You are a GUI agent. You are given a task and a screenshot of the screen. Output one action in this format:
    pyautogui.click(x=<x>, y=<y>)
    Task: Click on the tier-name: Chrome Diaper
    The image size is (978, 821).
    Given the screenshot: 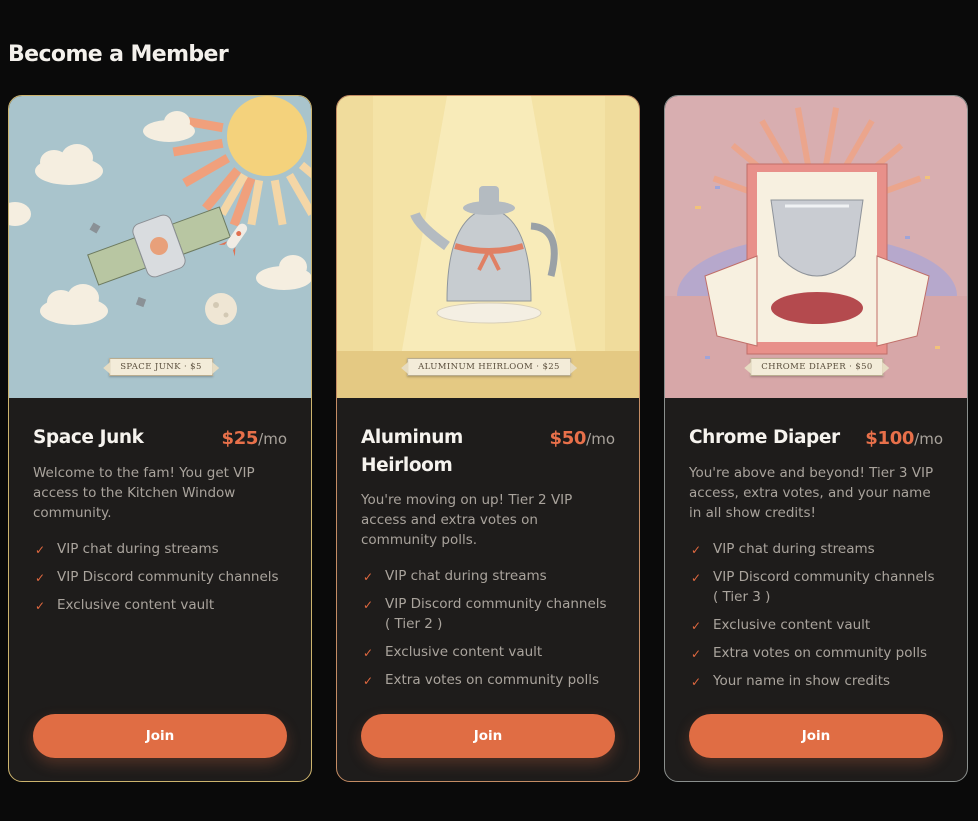 What is the action you would take?
    pyautogui.click(x=764, y=437)
    